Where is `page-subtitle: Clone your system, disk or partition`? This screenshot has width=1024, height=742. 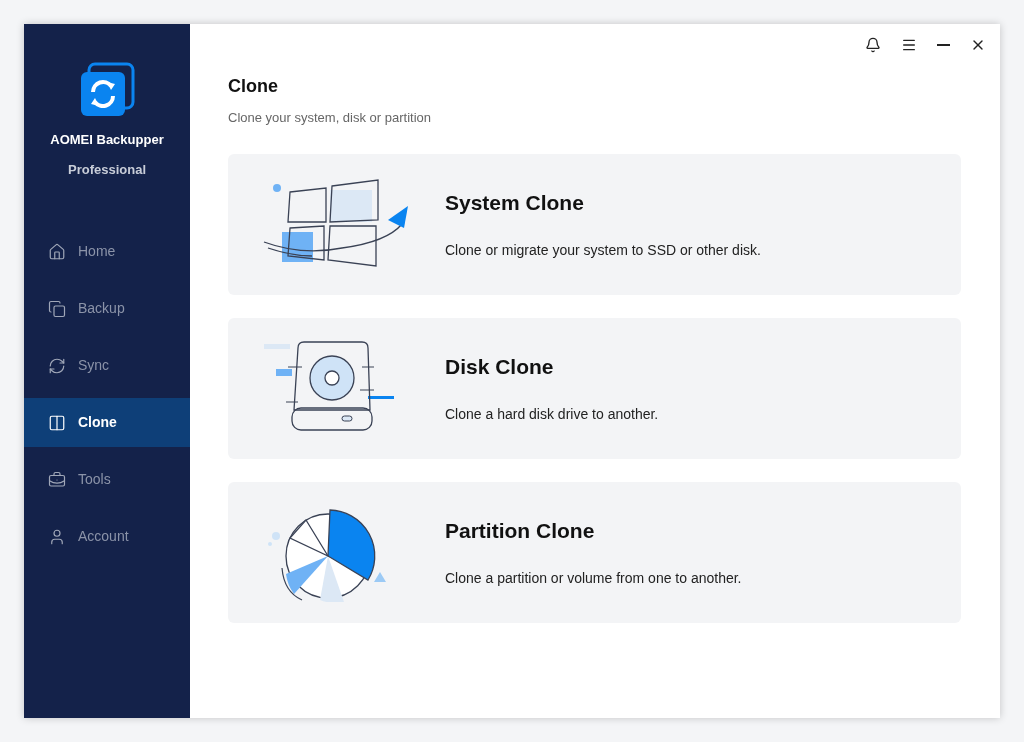
page-subtitle: Clone your system, disk or partition is located at coordinates (330, 118).